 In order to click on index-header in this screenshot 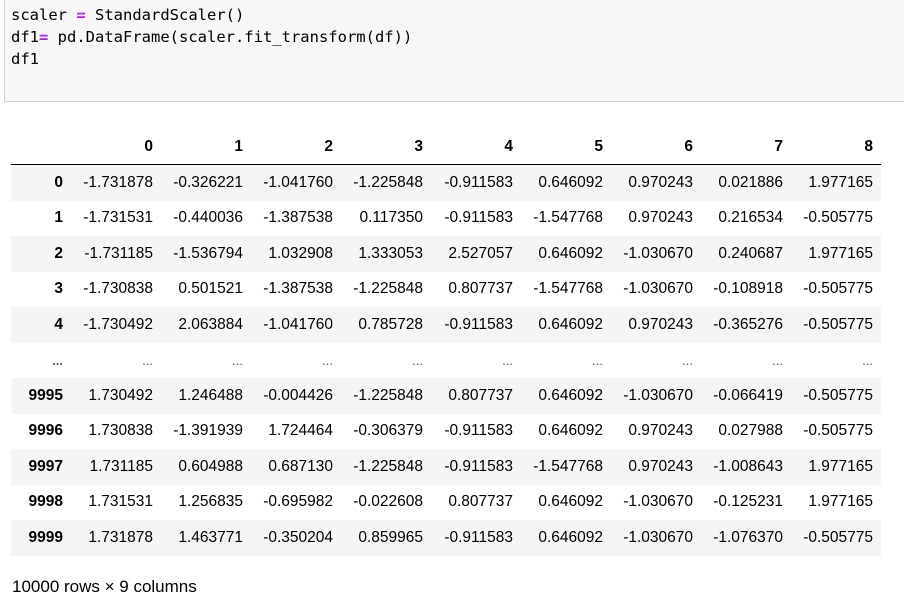, I will do `click(41, 151)`.